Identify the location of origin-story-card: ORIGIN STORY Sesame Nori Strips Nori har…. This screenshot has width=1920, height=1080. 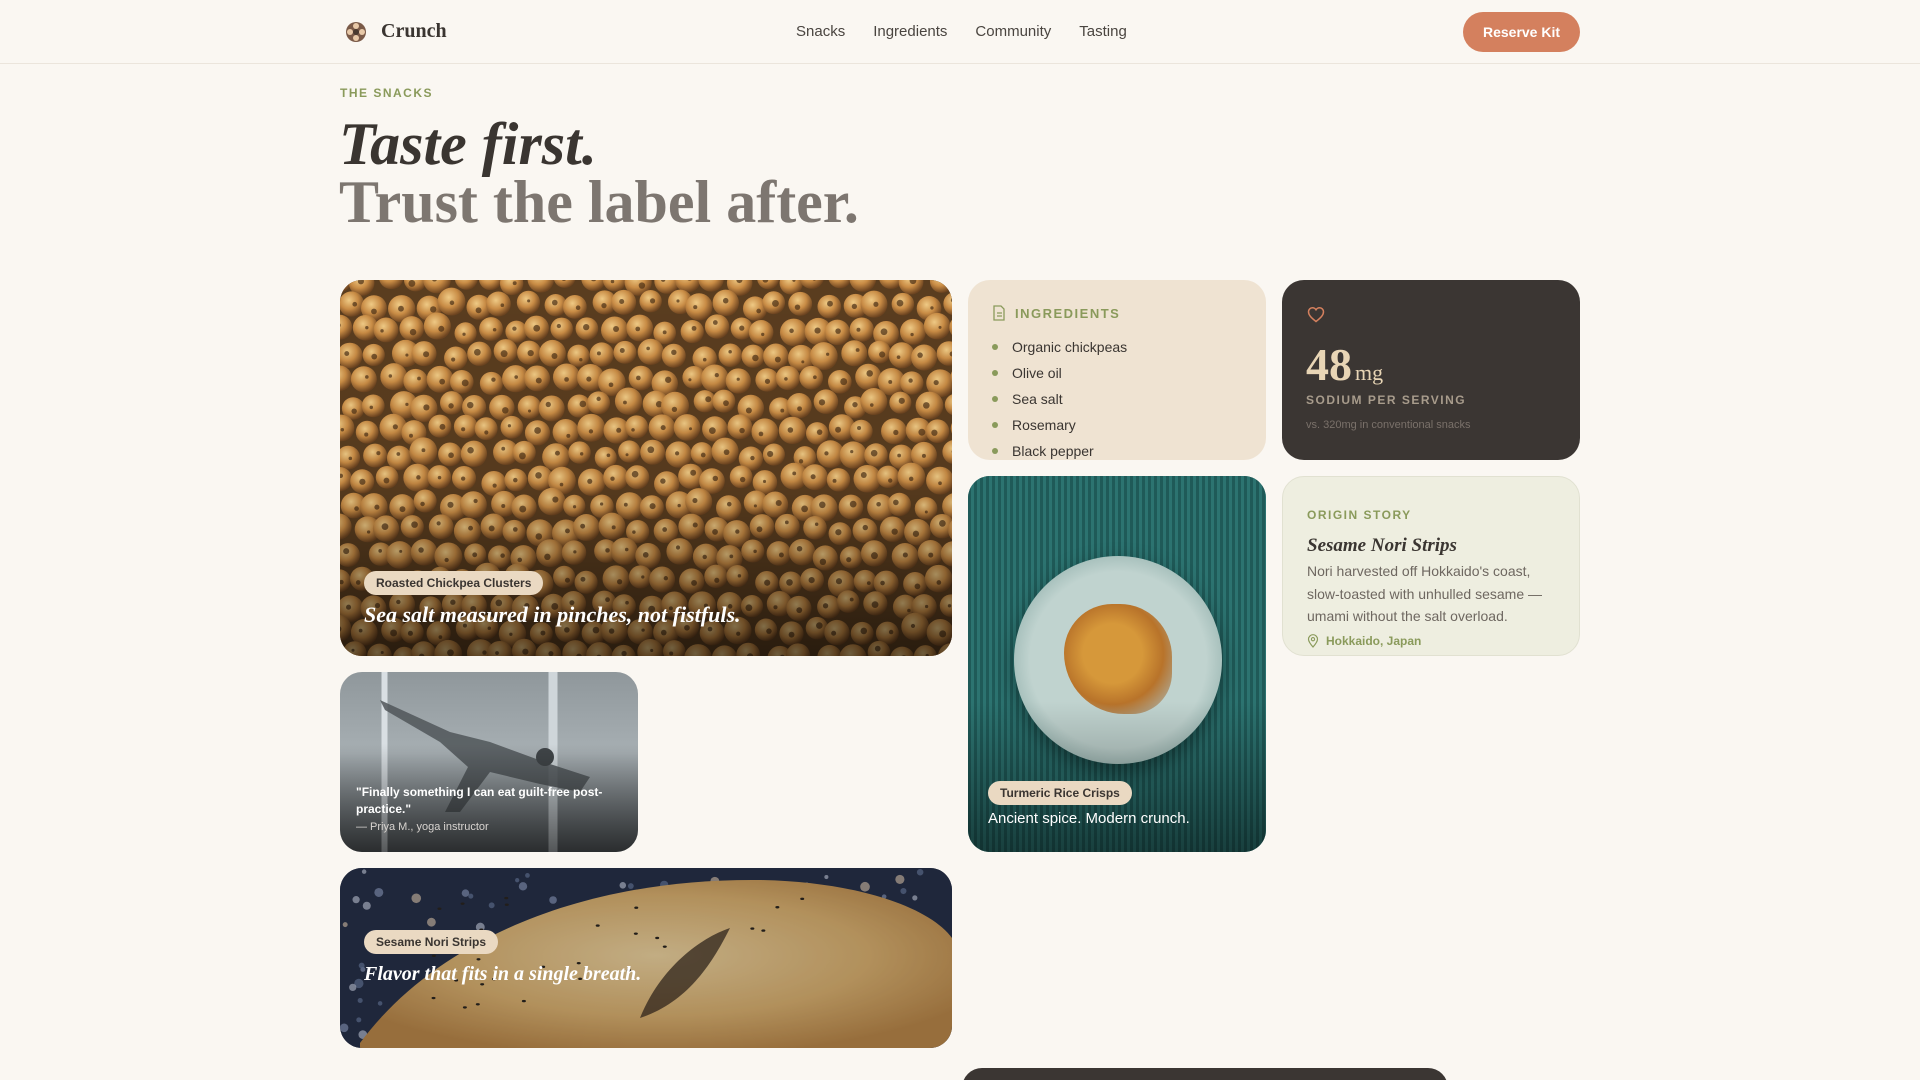
(1431, 566).